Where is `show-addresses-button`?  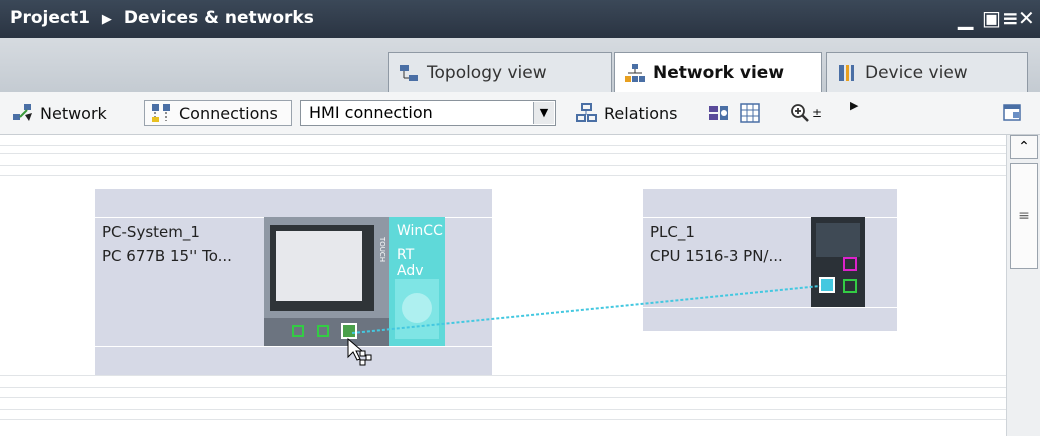
show-addresses-button is located at coordinates (719, 113).